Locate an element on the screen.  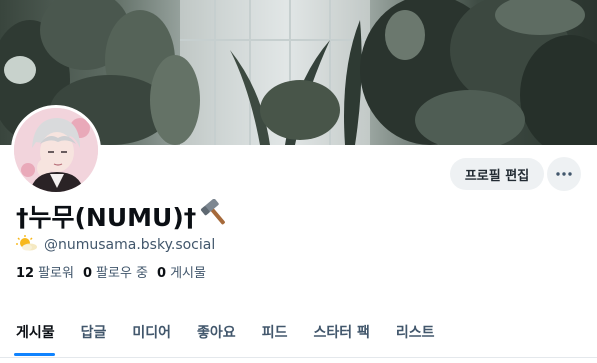
tab-likes: 좋아요 is located at coordinates (216, 332).